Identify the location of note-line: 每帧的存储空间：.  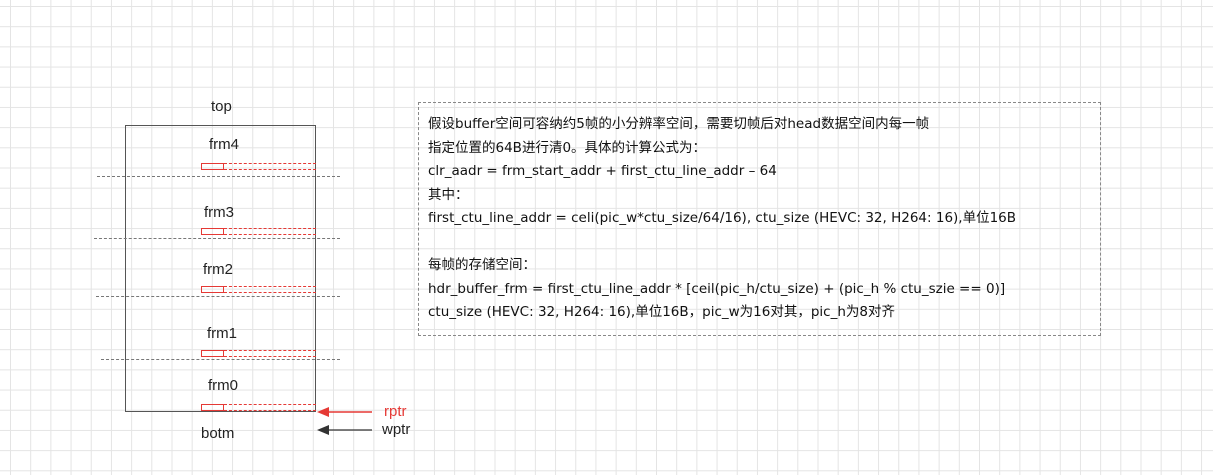
(482, 265).